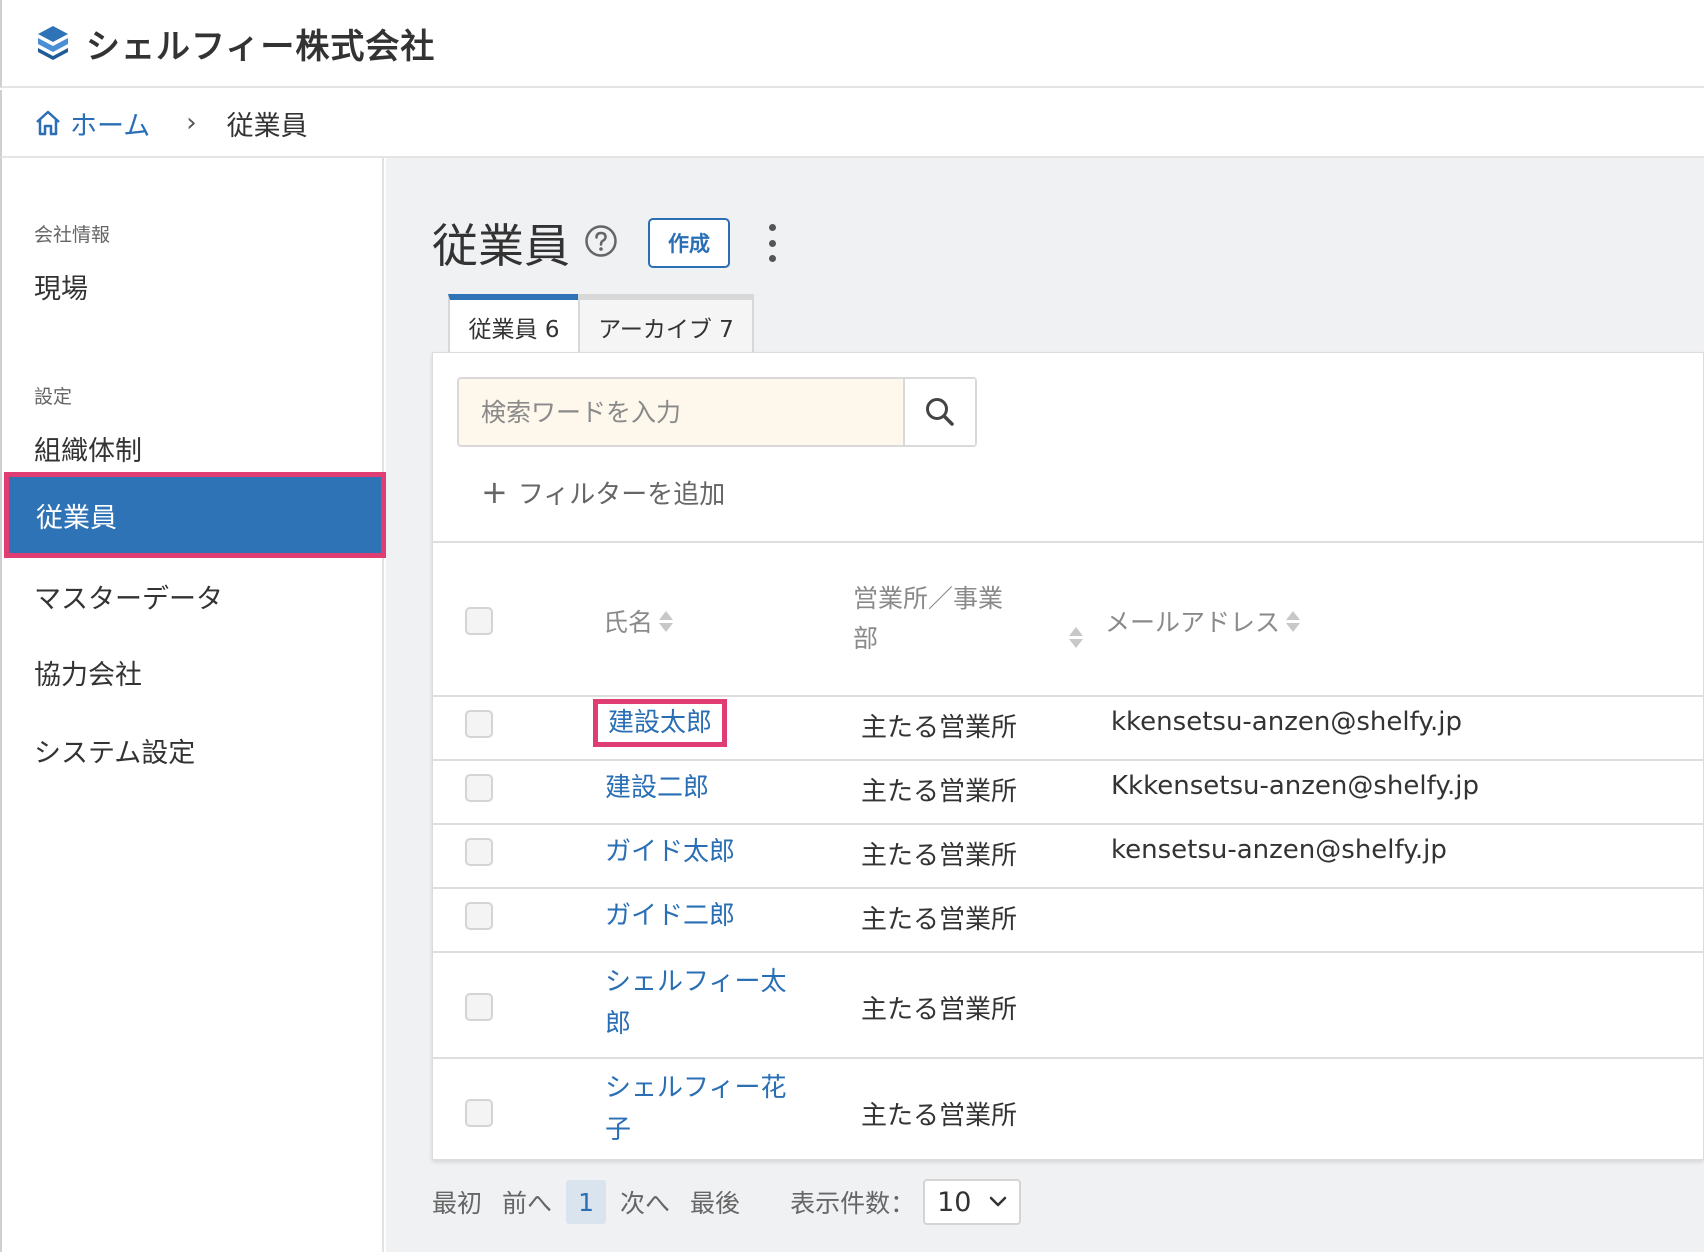  What do you see at coordinates (514, 324) in the screenshot?
I see `tab-employees: 従業員 6` at bounding box center [514, 324].